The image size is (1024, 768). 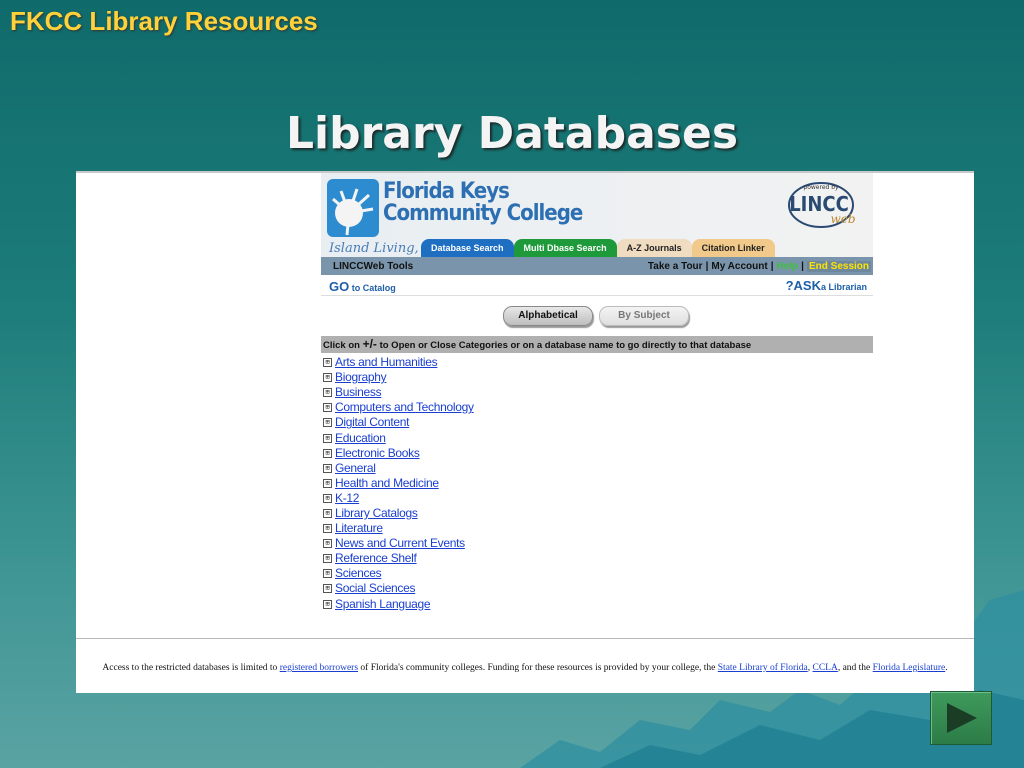 I want to click on list-item: ⊞ Library Catalogs, so click(x=598, y=513).